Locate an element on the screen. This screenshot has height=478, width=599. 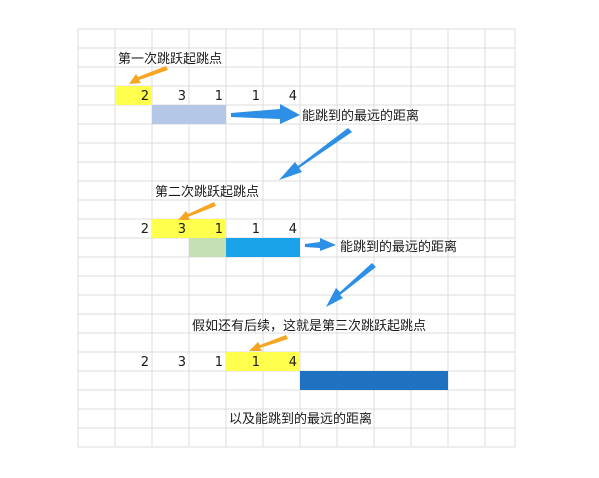
third-jump-label: 假如还有后续，这就是第三次跳跃起跳点 is located at coordinates (309, 326).